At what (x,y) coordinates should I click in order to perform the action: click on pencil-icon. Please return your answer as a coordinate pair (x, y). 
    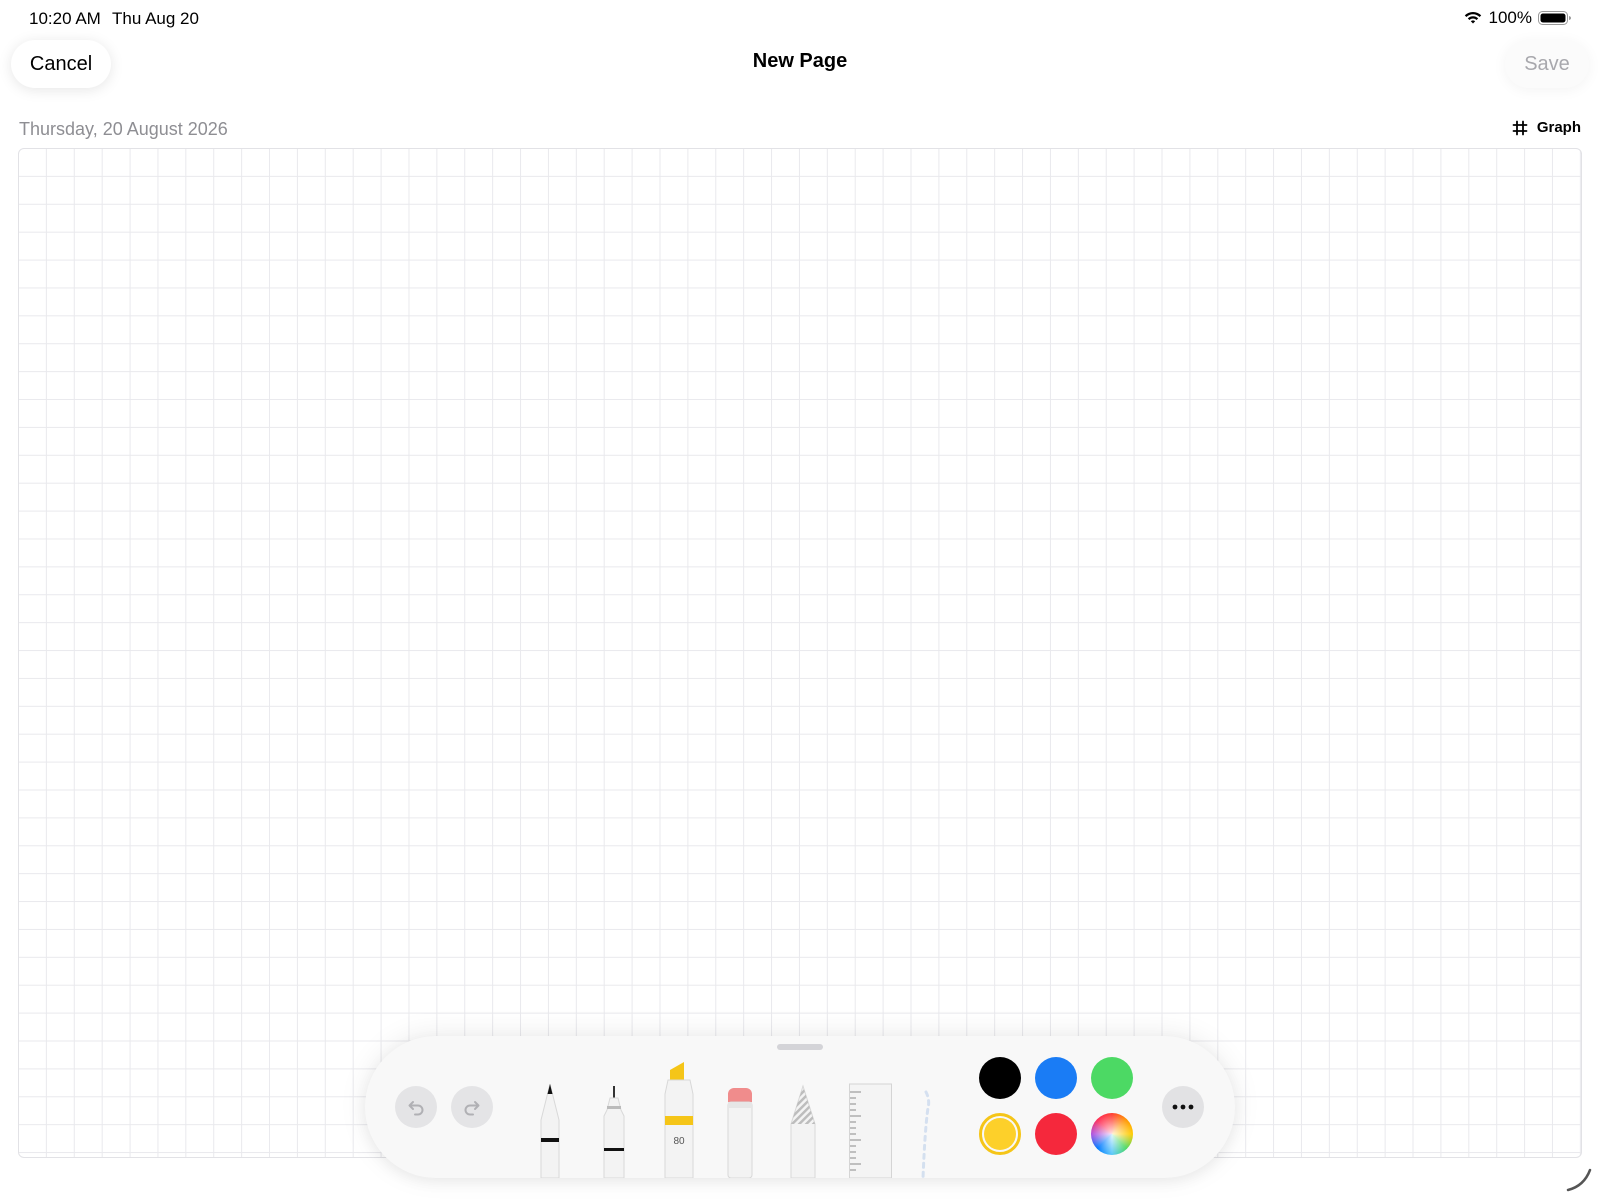
    Looking at the image, I should click on (803, 1131).